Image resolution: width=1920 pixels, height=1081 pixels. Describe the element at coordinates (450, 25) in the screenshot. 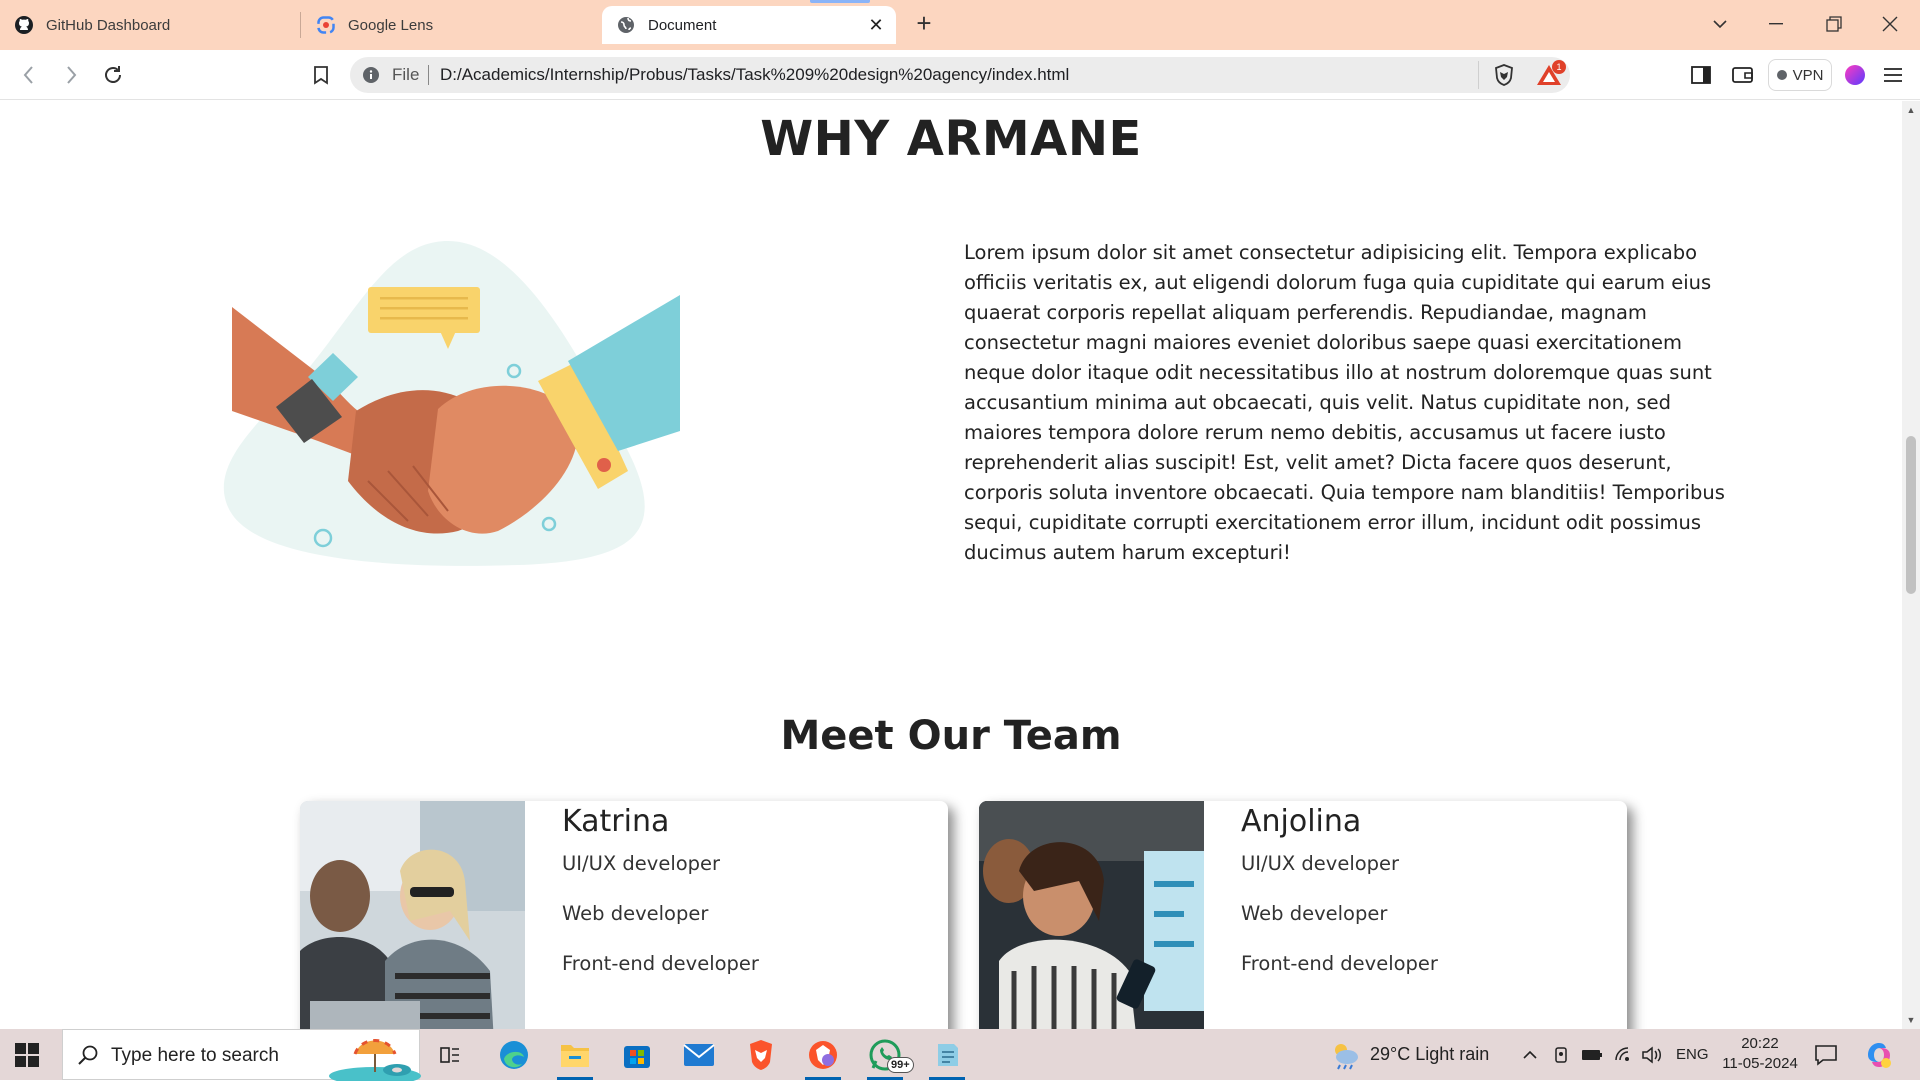

I see `tab-google-lens: Google Lens` at that location.